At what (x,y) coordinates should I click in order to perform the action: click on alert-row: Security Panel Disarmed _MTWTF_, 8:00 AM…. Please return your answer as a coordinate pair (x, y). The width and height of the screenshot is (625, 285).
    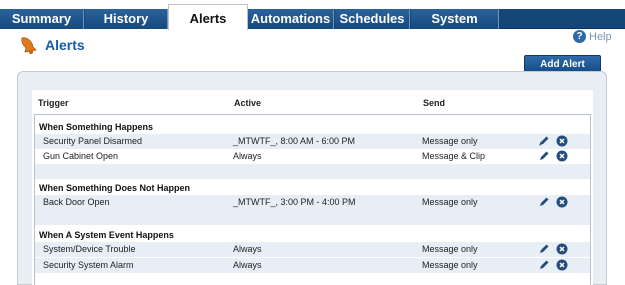
    Looking at the image, I should click on (312, 141).